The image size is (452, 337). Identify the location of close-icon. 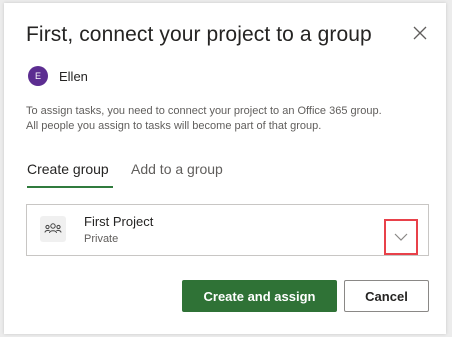
(420, 33).